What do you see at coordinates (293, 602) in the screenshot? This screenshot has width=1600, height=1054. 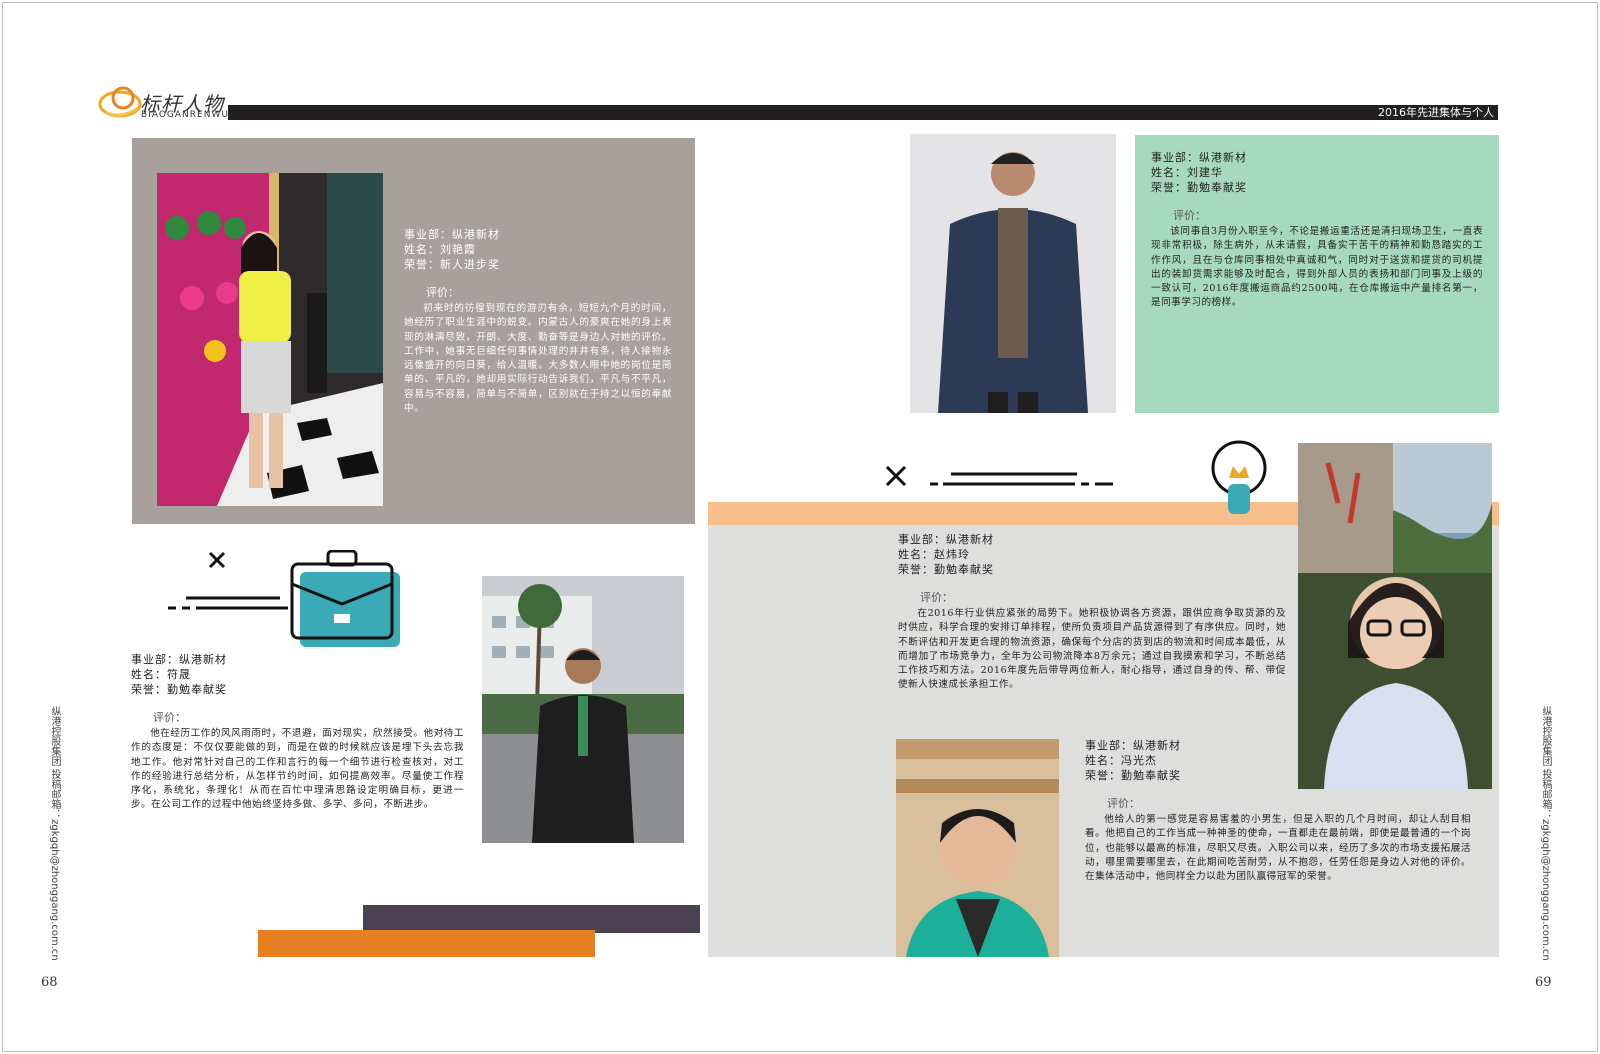 I see `briefcase-graphic` at bounding box center [293, 602].